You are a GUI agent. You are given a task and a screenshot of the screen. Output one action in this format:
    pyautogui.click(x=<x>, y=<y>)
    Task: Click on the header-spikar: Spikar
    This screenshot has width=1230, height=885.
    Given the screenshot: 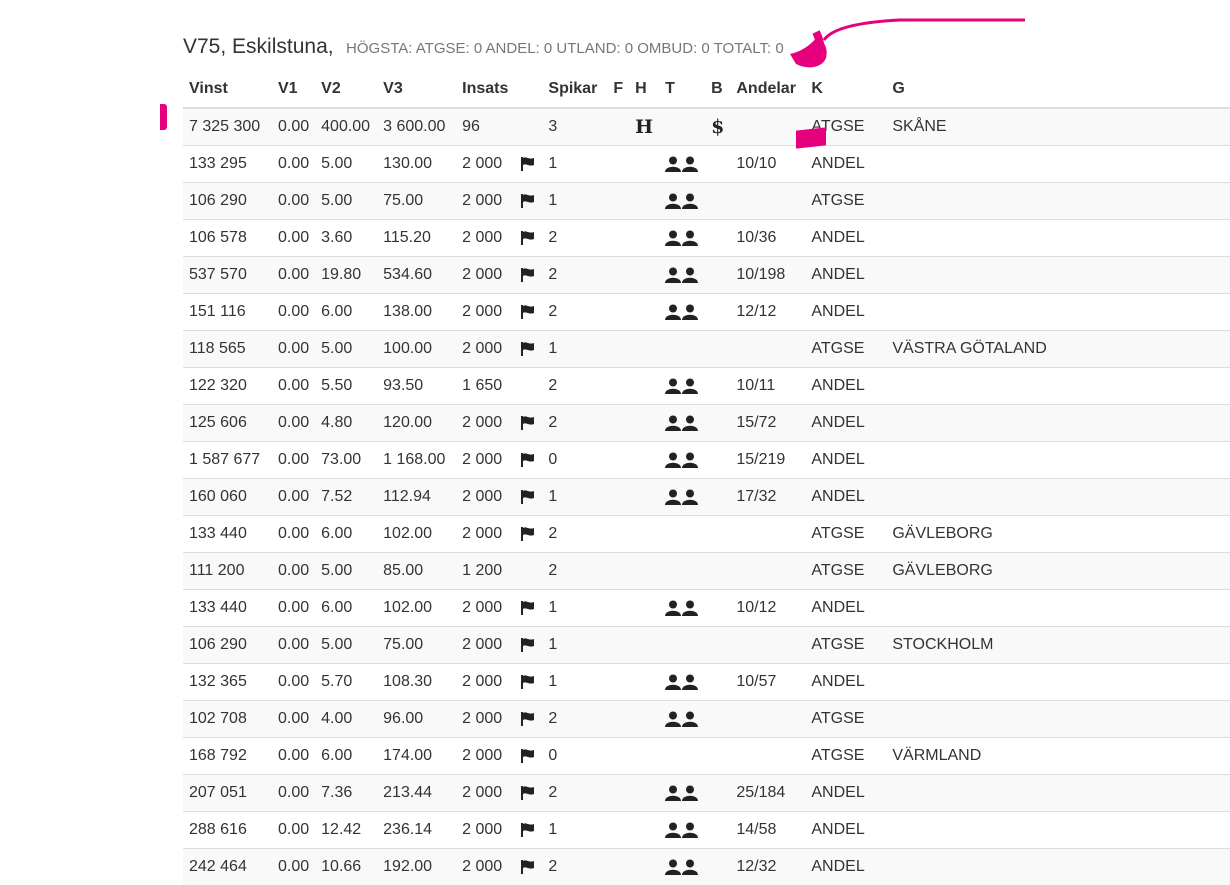 What is the action you would take?
    pyautogui.click(x=574, y=89)
    